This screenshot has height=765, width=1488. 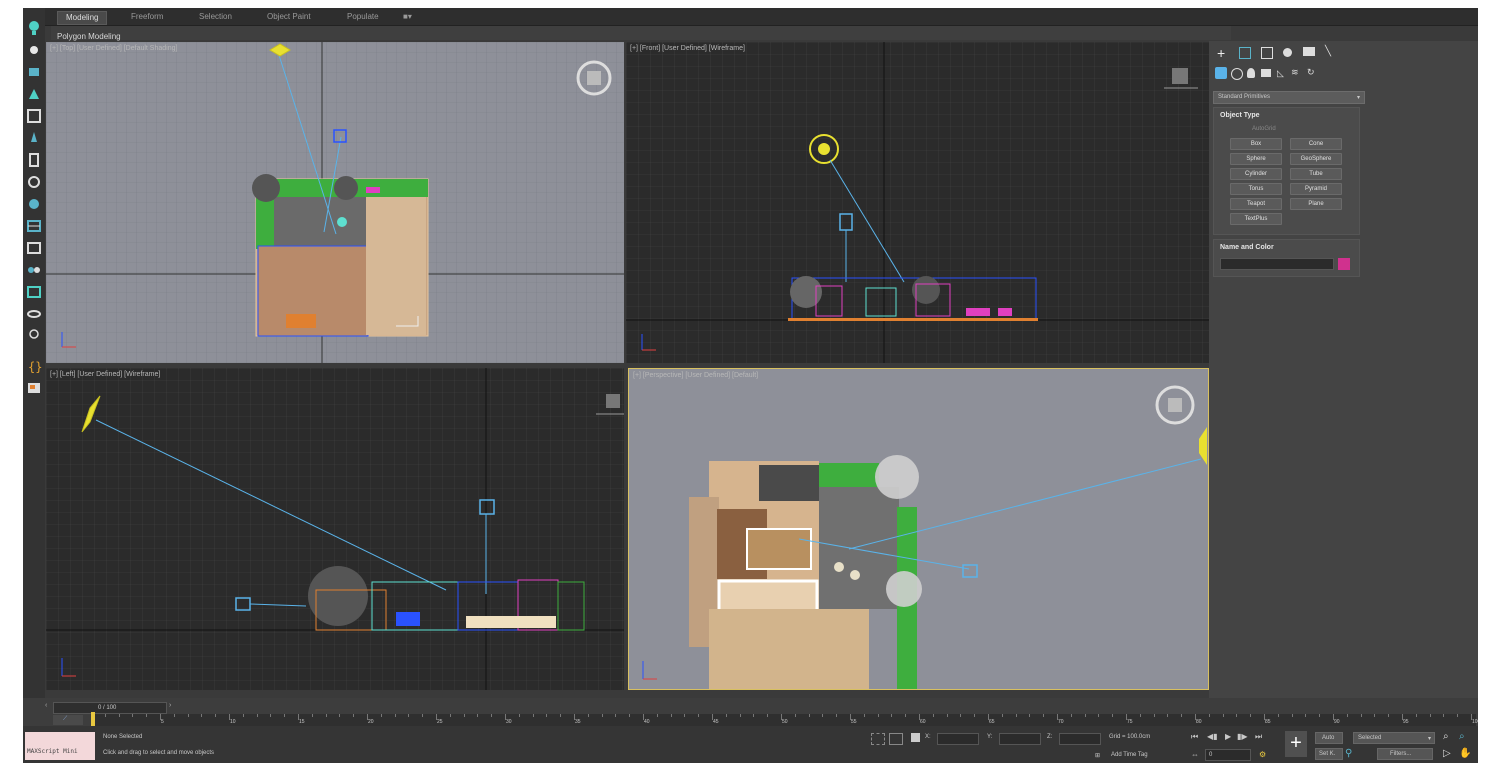 I want to click on align-icon, so click(x=34, y=226).